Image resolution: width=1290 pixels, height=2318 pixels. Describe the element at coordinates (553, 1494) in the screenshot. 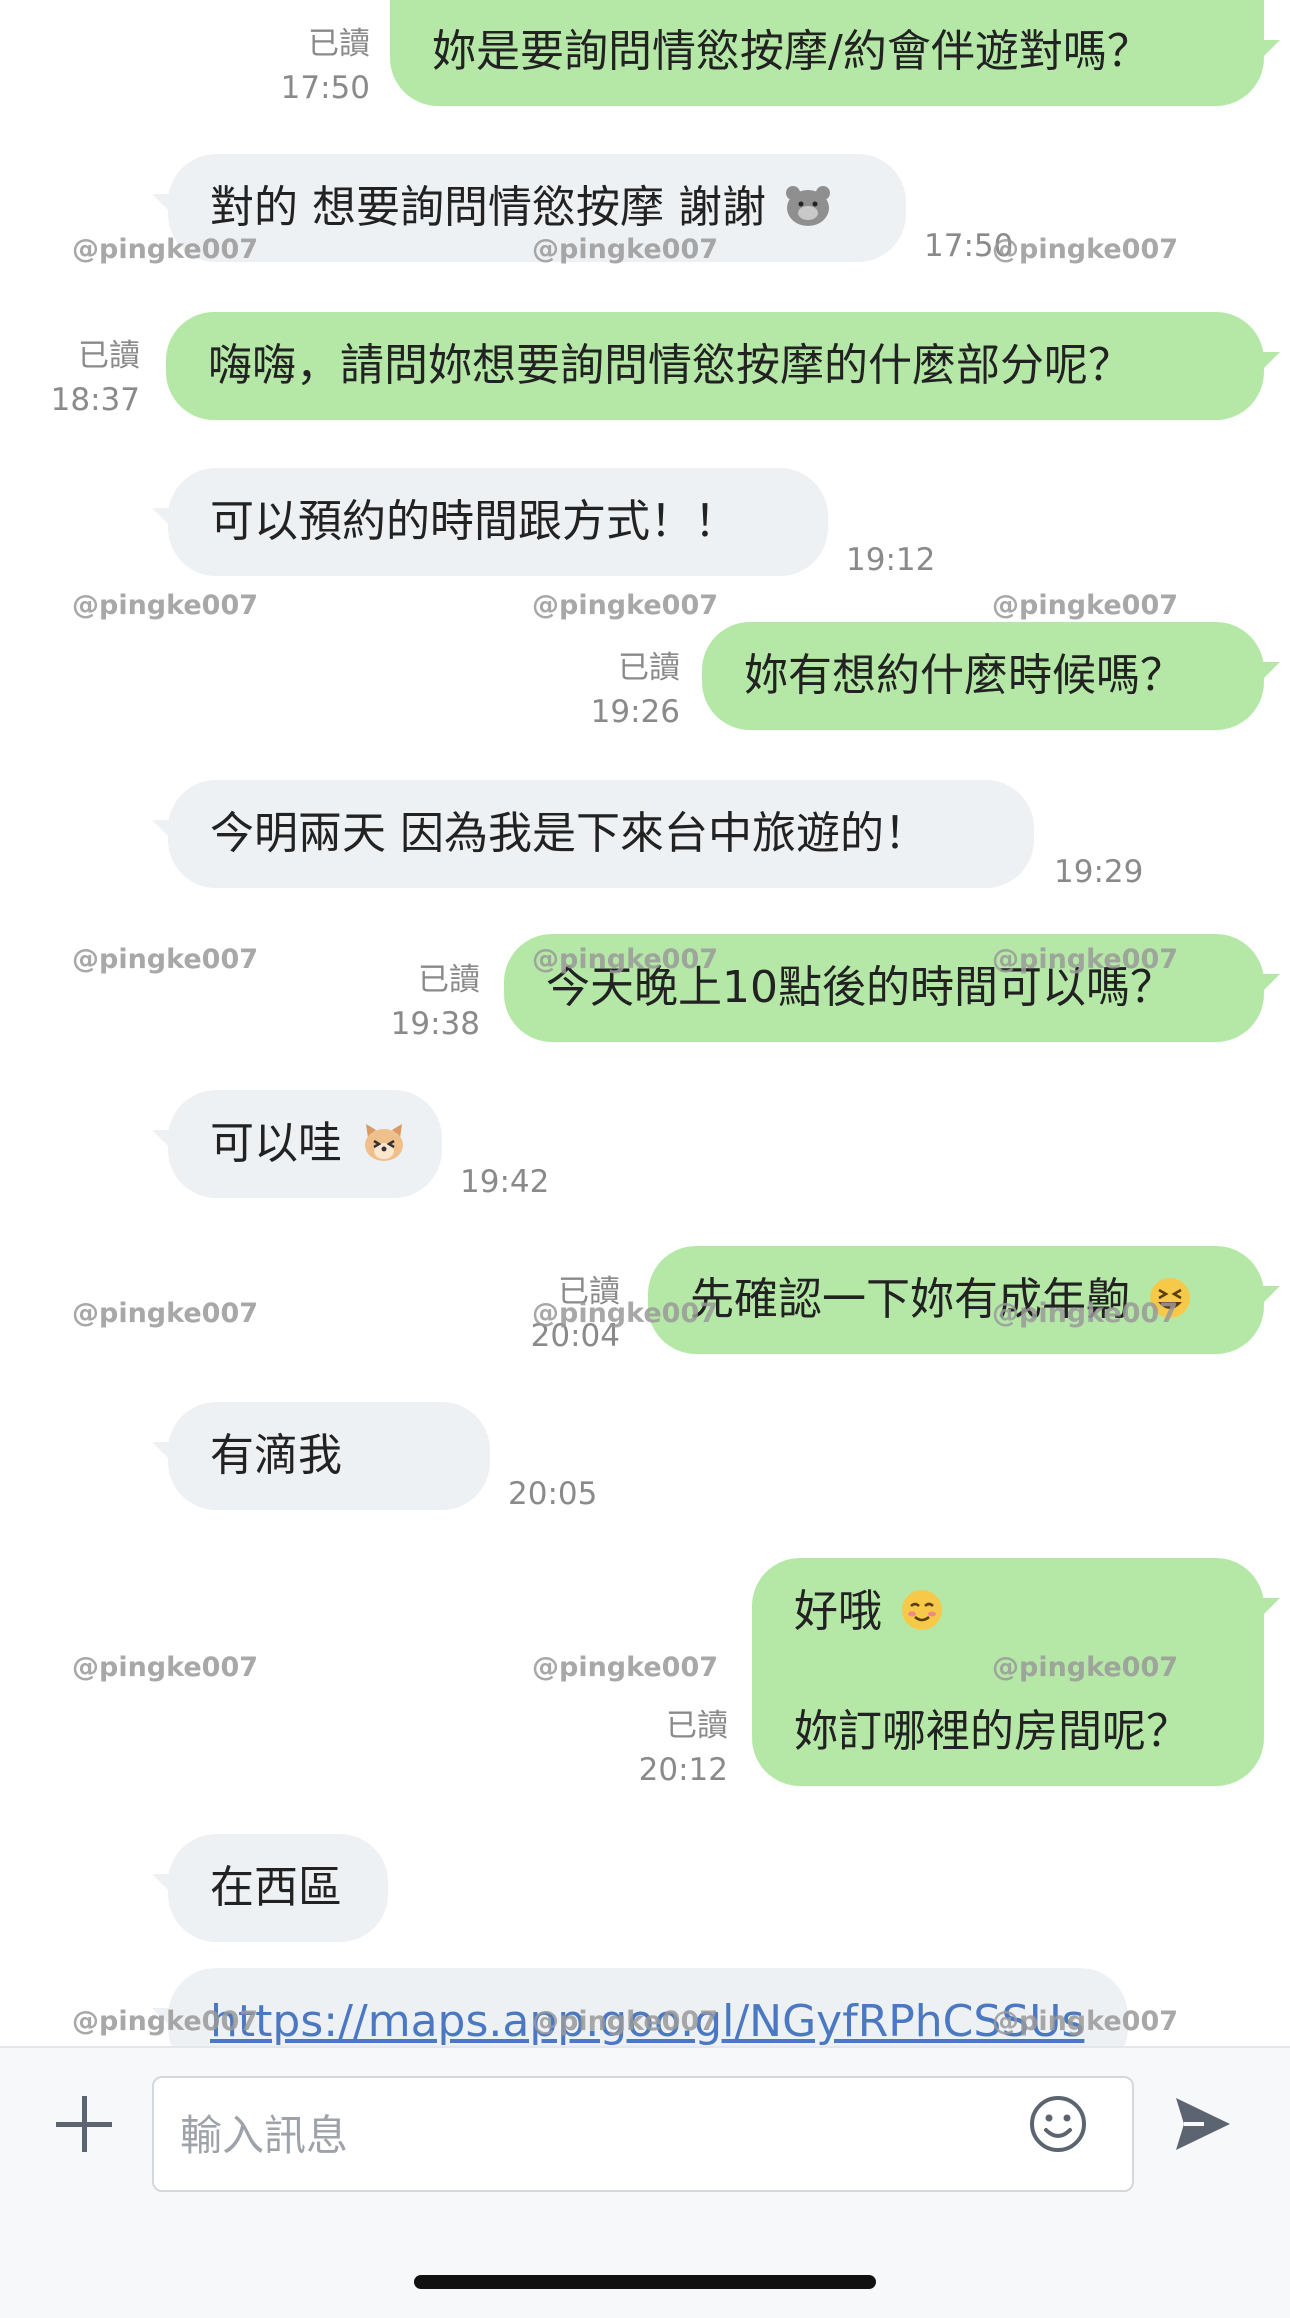

I see `message-time: 20:05` at that location.